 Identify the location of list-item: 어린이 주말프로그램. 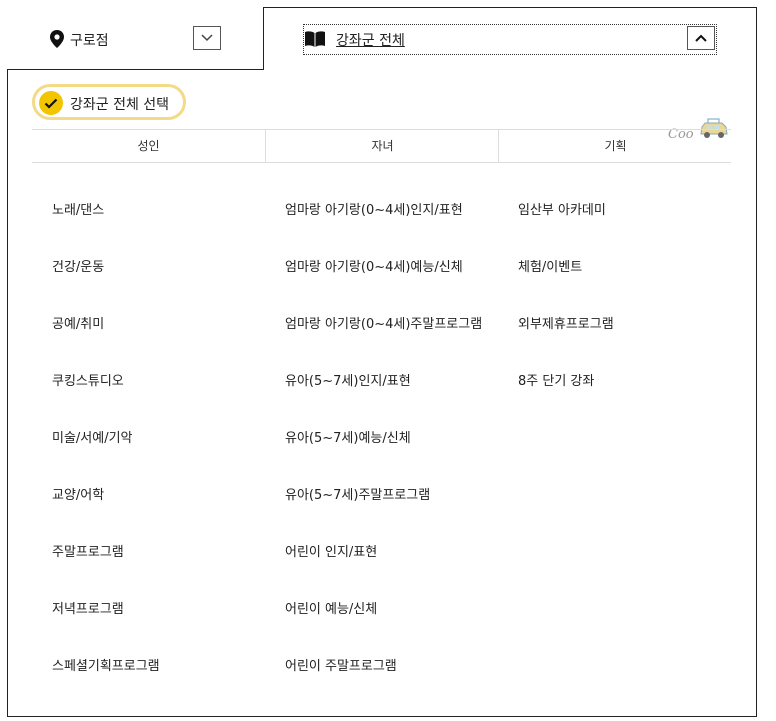
(341, 664).